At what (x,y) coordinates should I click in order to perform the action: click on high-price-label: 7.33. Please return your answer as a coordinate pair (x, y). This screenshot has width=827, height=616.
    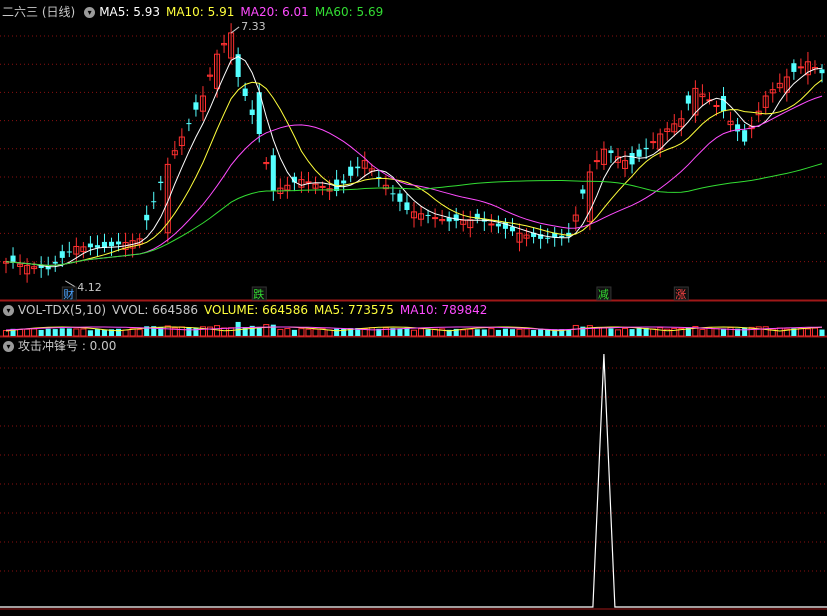
    Looking at the image, I should click on (253, 26).